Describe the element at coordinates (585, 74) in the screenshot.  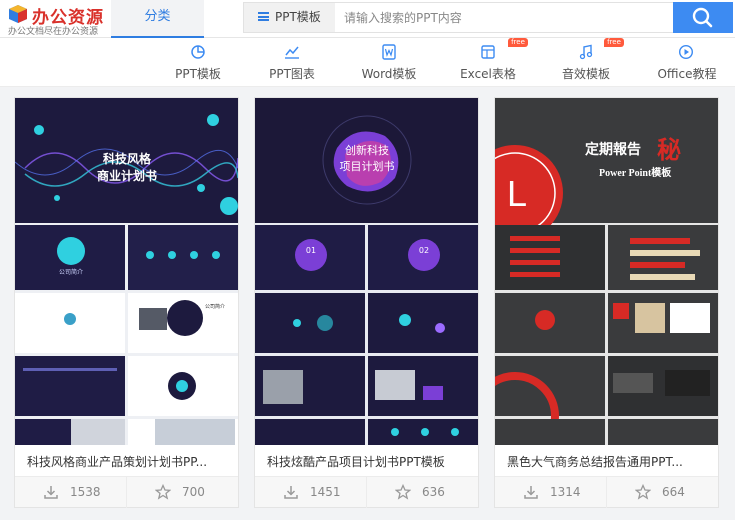
I see `category-label: 音效模板` at that location.